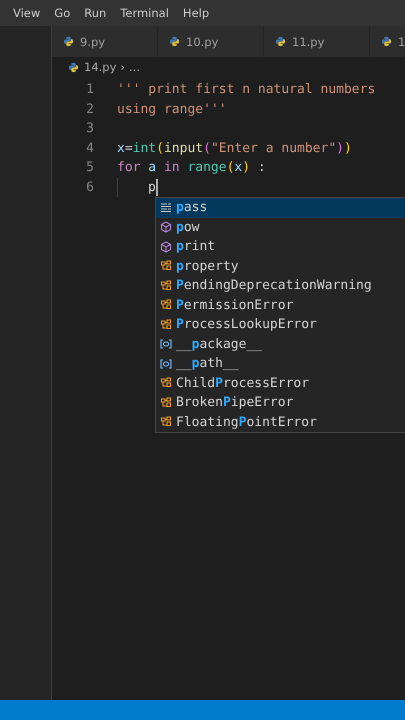 Image resolution: width=405 pixels, height=720 pixels. Describe the element at coordinates (280, 246) in the screenshot. I see `suggestion-item: print` at that location.